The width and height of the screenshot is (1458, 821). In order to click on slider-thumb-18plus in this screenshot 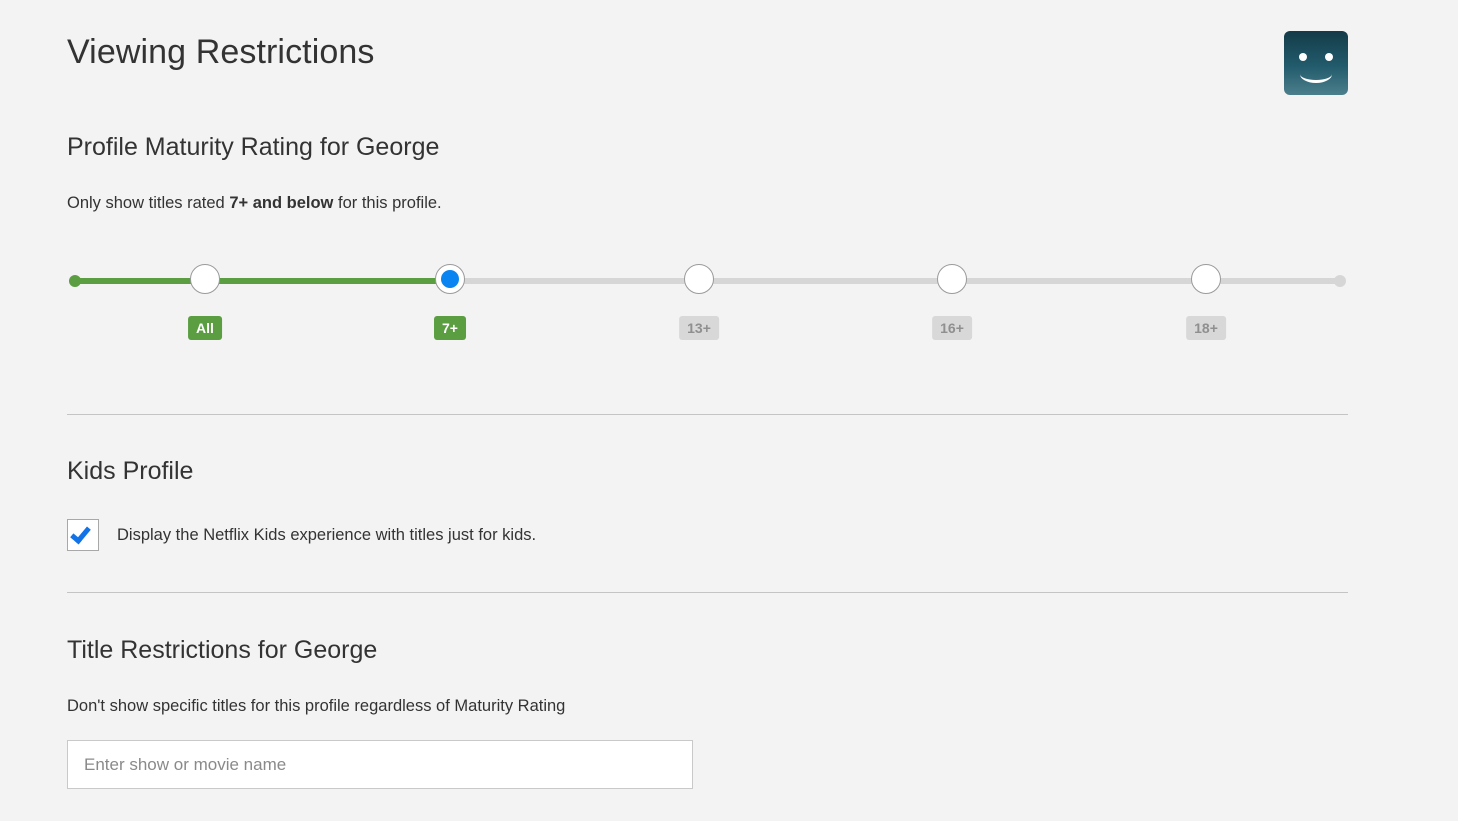, I will do `click(1206, 279)`.